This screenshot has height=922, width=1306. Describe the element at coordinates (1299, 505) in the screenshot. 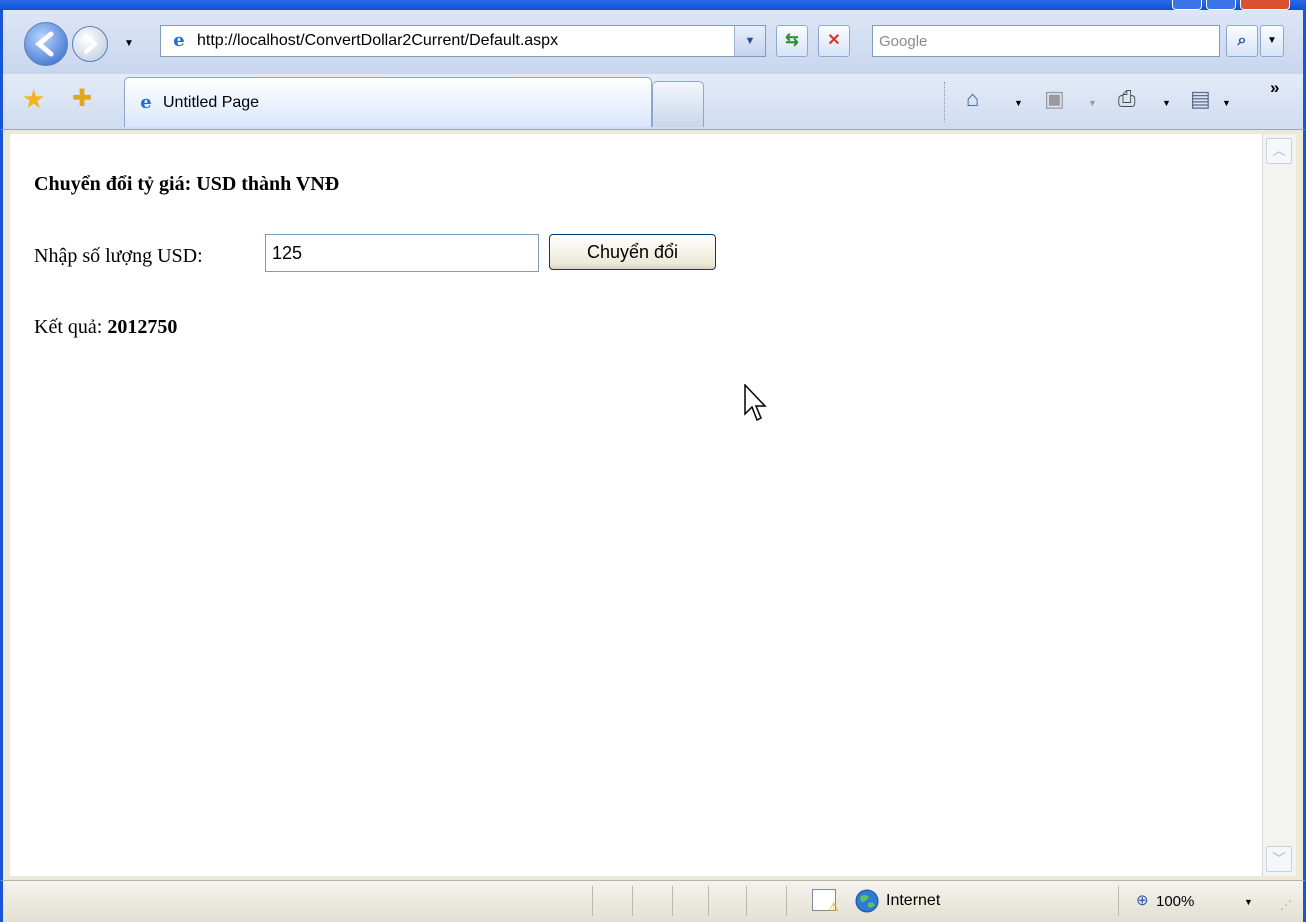

I see `content-right-border` at that location.